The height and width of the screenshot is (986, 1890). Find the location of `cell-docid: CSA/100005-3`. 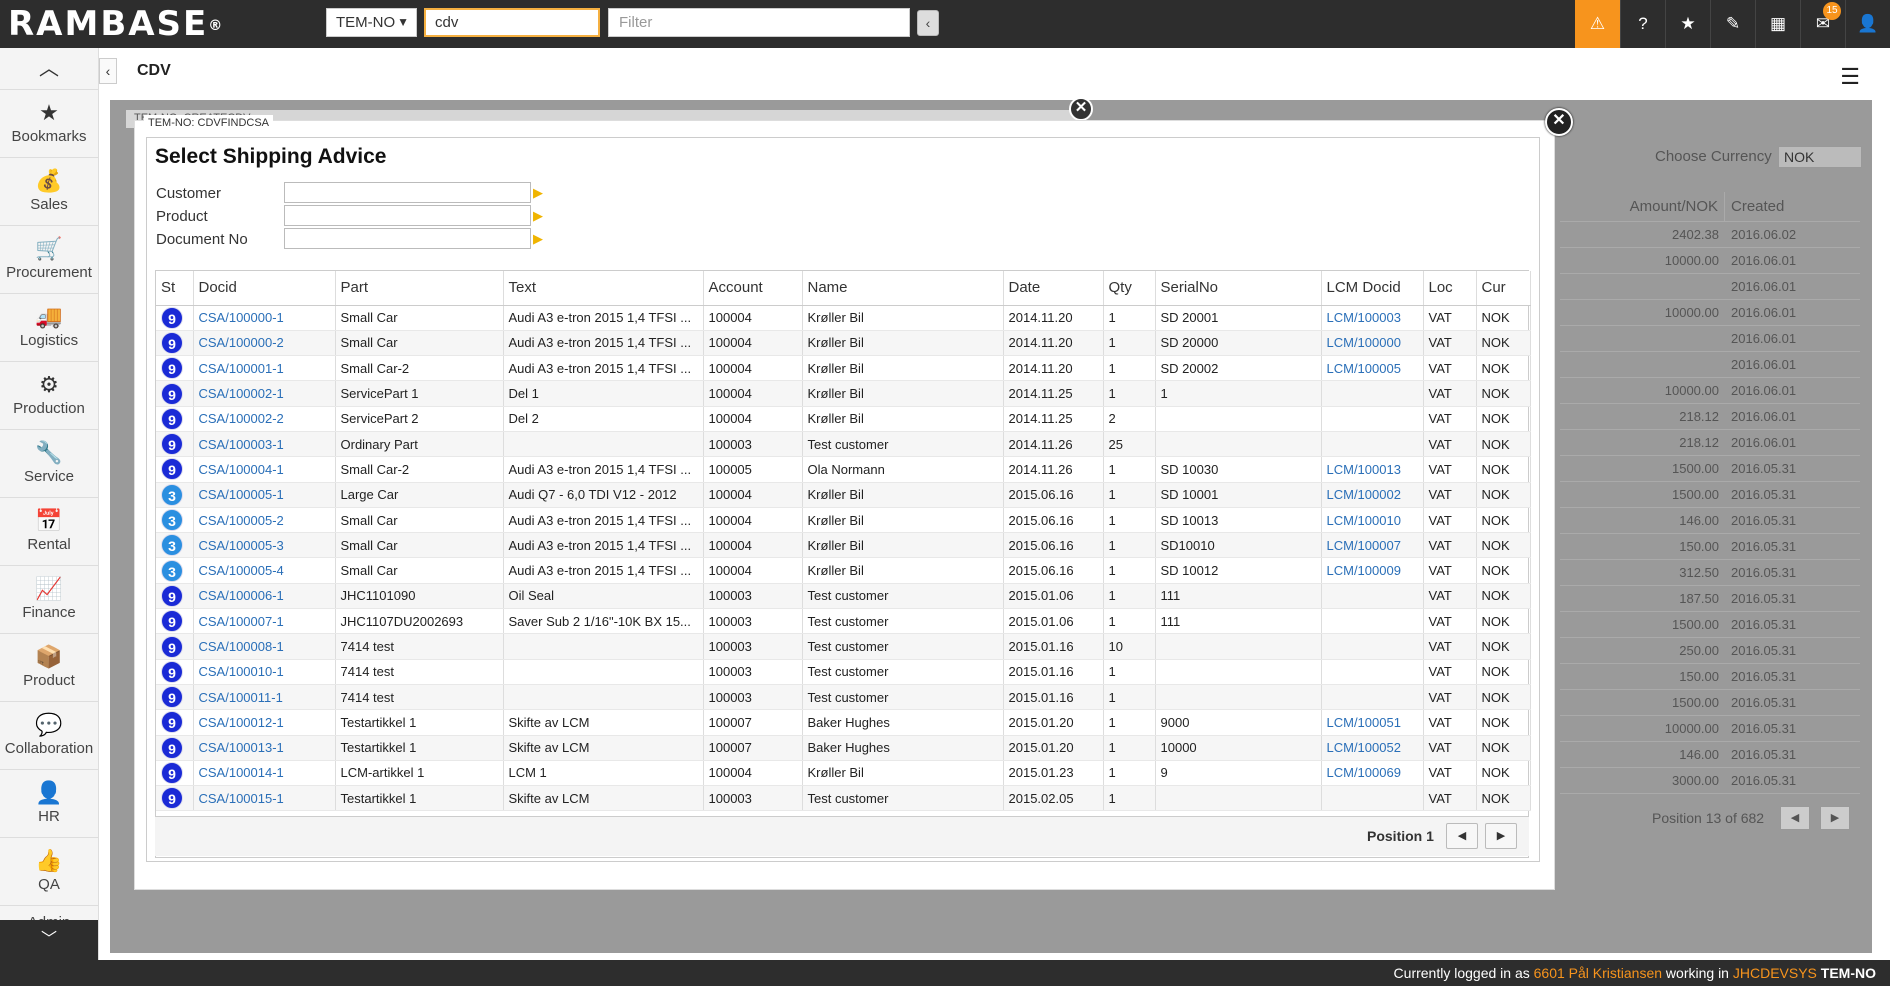

cell-docid: CSA/100005-3 is located at coordinates (264, 545).